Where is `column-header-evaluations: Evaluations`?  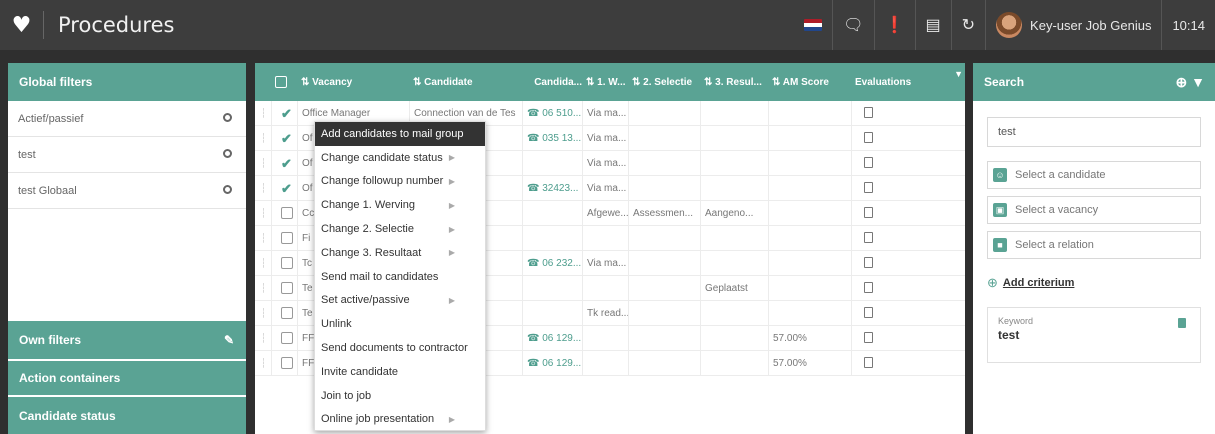
column-header-evaluations: Evaluations is located at coordinates (896, 82).